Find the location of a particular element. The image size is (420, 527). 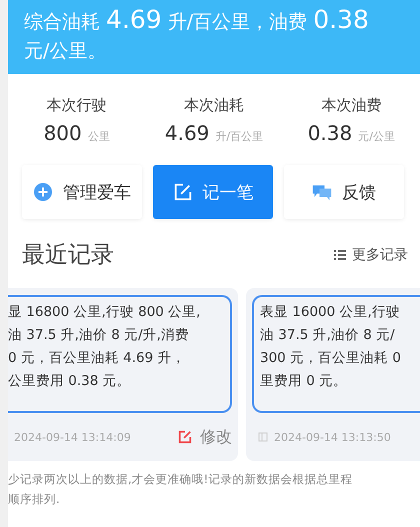

record-text-line: 公里费用 0.38 元。 is located at coordinates (70, 381).